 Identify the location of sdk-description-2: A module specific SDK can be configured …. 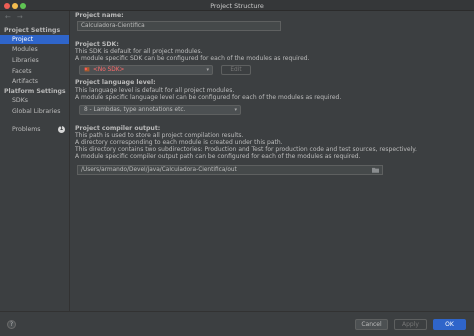
(192, 58).